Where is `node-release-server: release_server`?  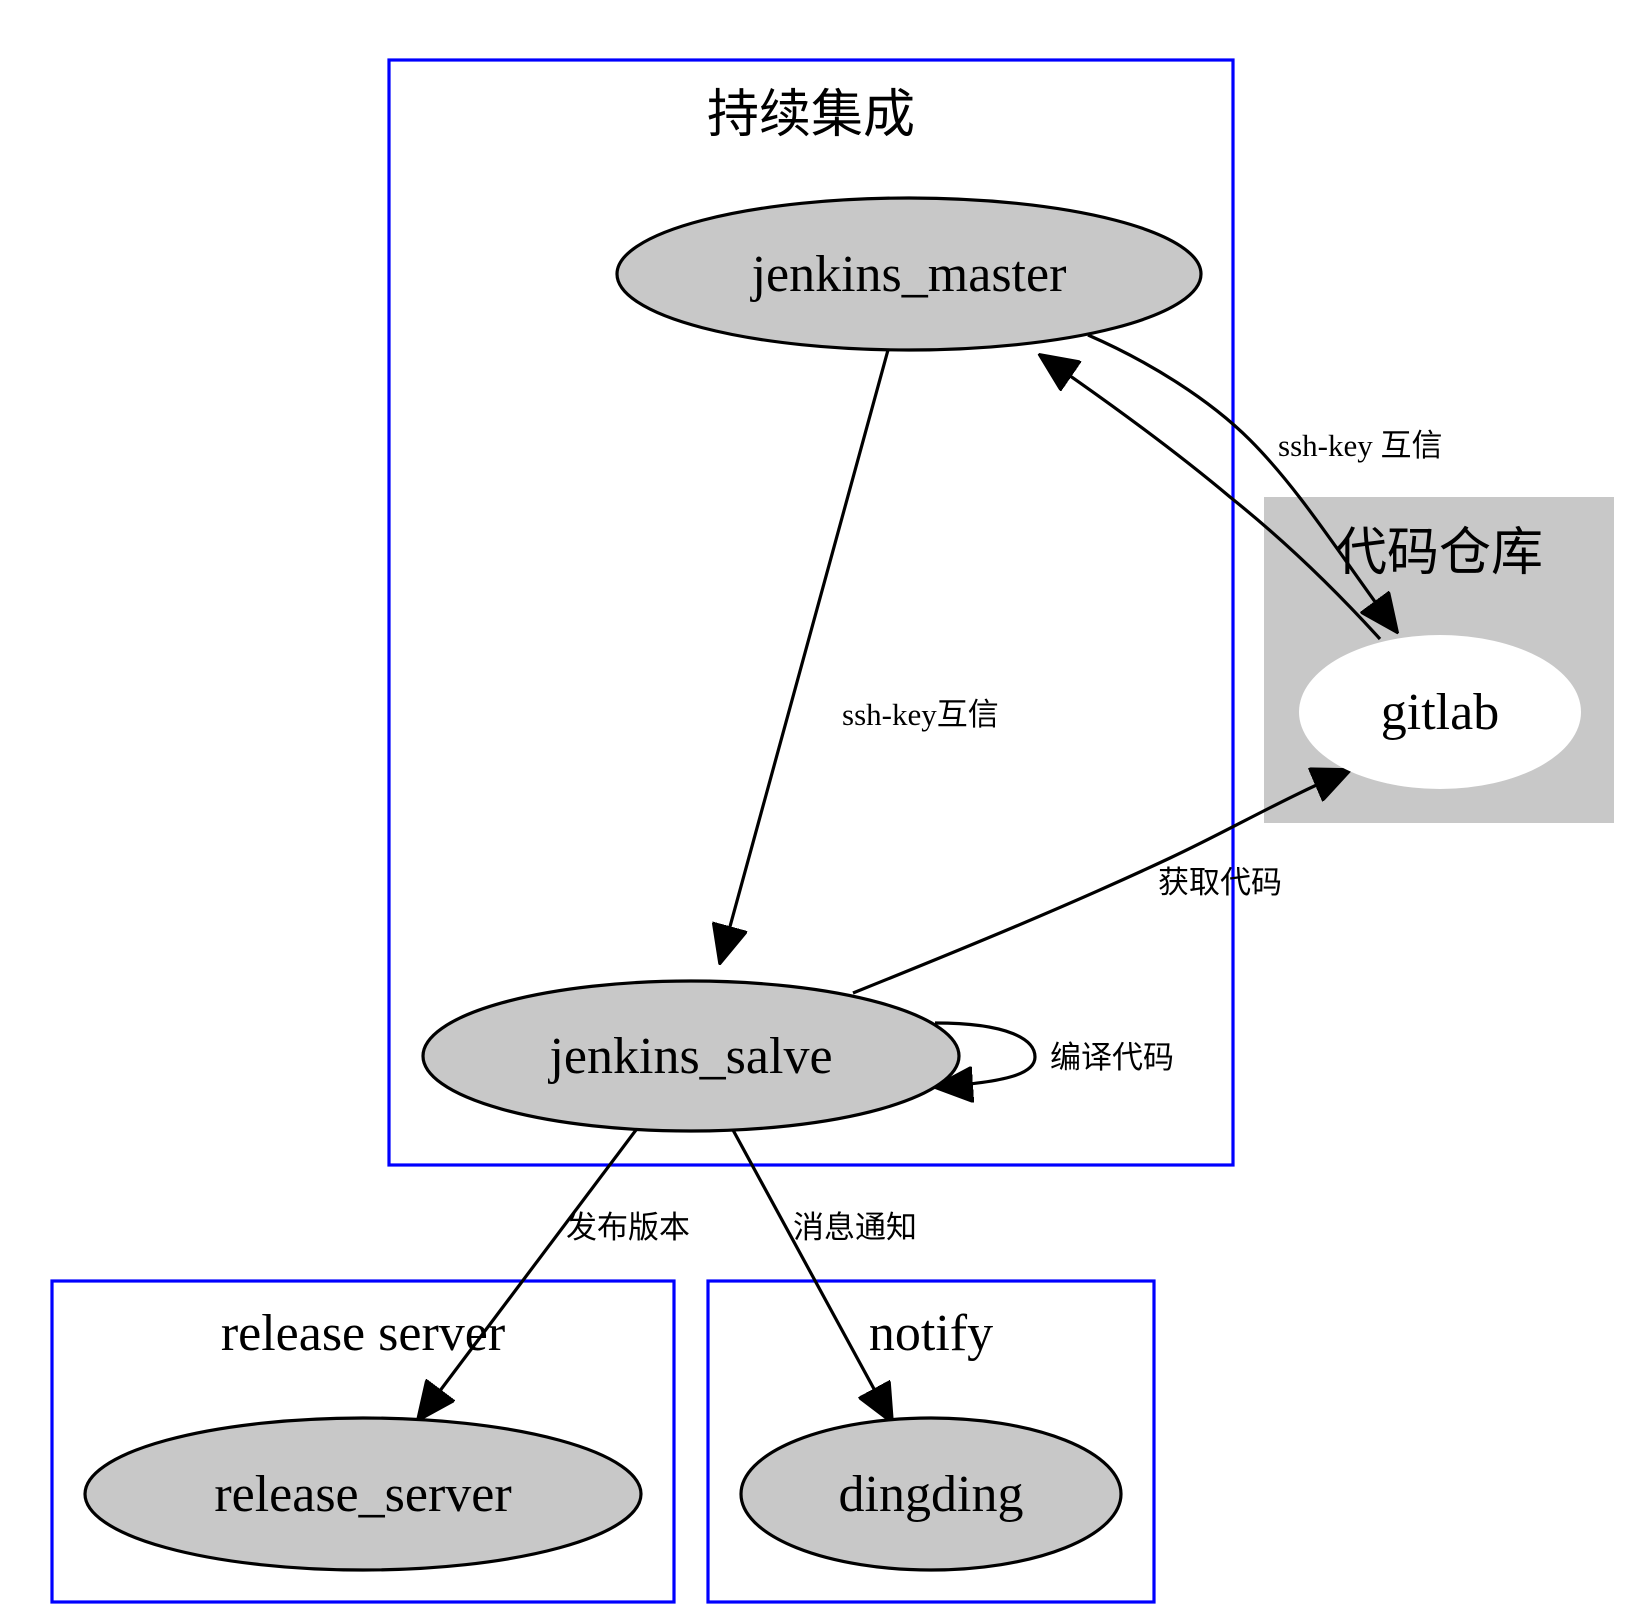
node-release-server: release_server is located at coordinates (363, 1494).